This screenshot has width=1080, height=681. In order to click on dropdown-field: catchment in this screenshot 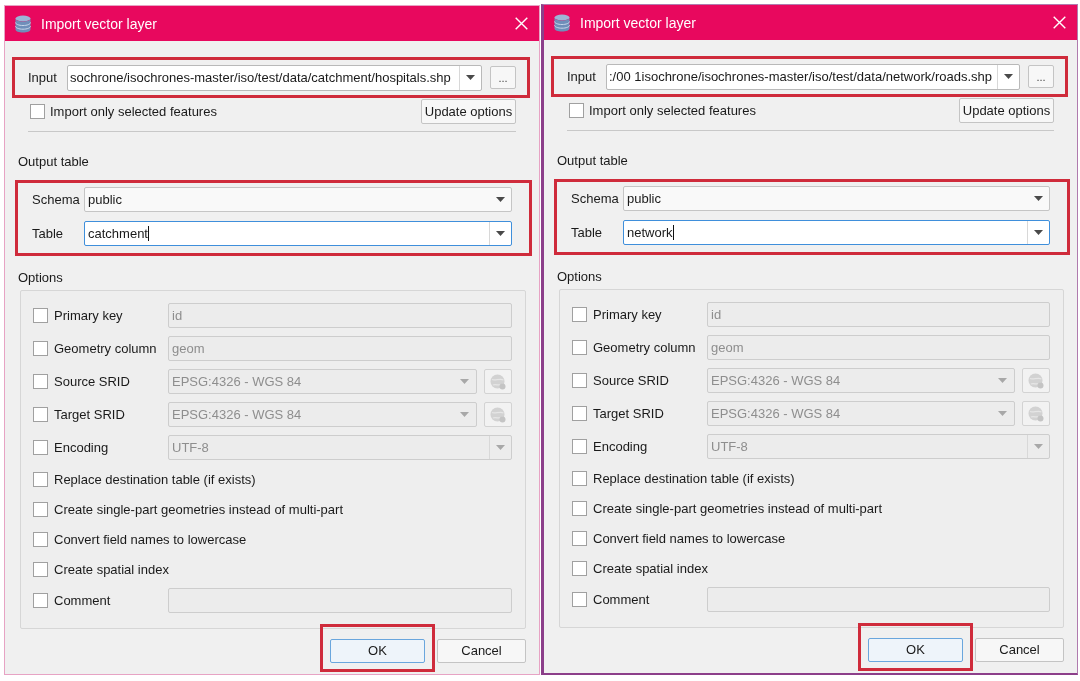, I will do `click(298, 233)`.